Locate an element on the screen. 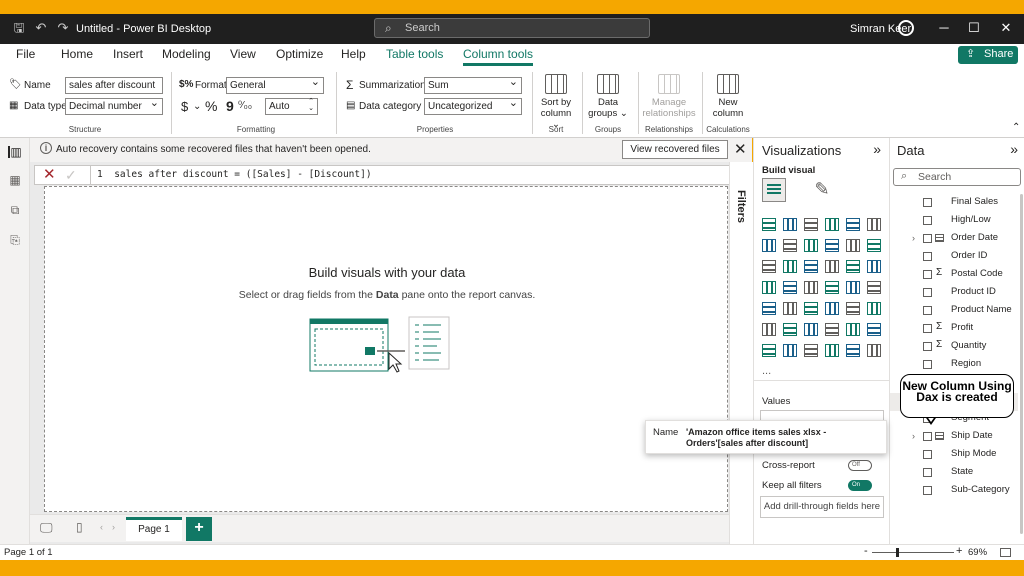  field-item: Σ Postal Code is located at coordinates (954, 276).